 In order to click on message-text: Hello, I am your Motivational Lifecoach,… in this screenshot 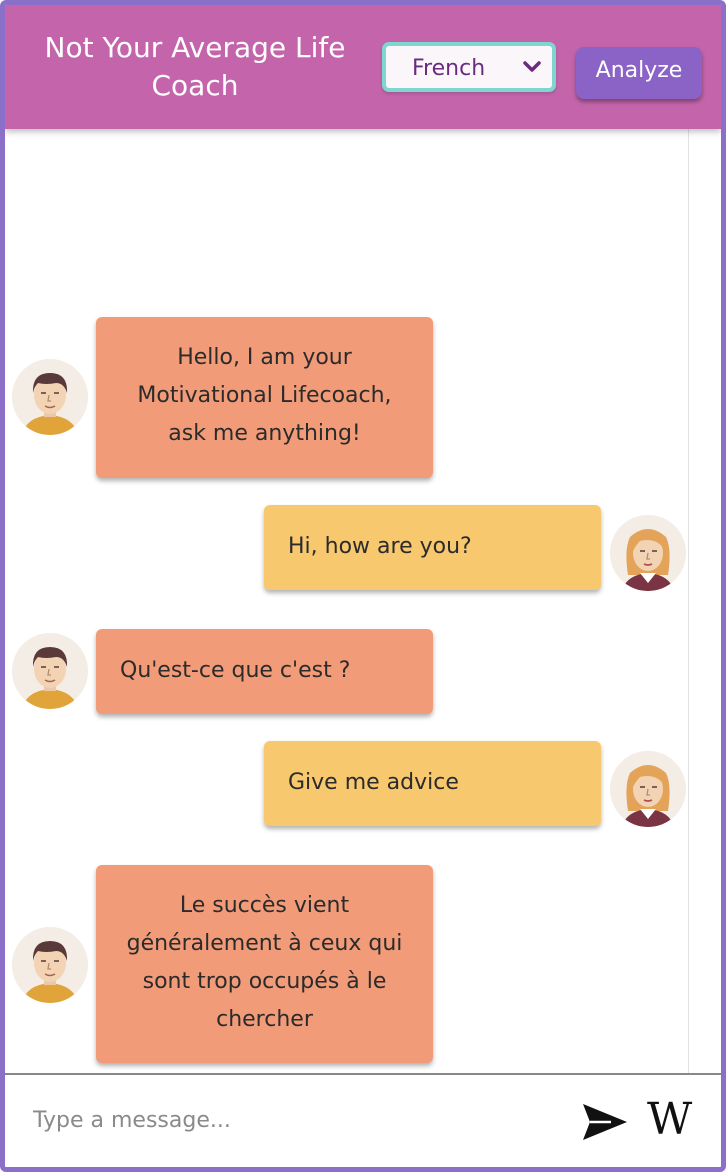, I will do `click(264, 395)`.